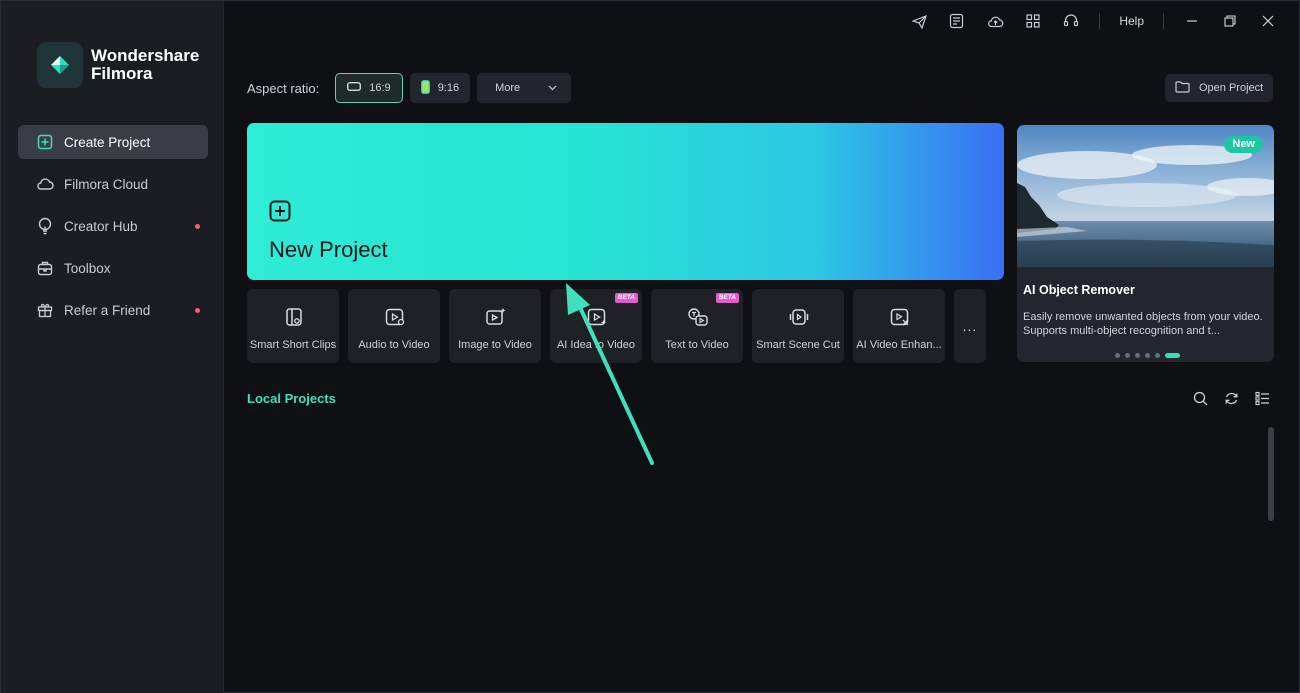 This screenshot has height=693, width=1300. Describe the element at coordinates (293, 345) in the screenshot. I see `tool-label: Smart Short Clips` at that location.